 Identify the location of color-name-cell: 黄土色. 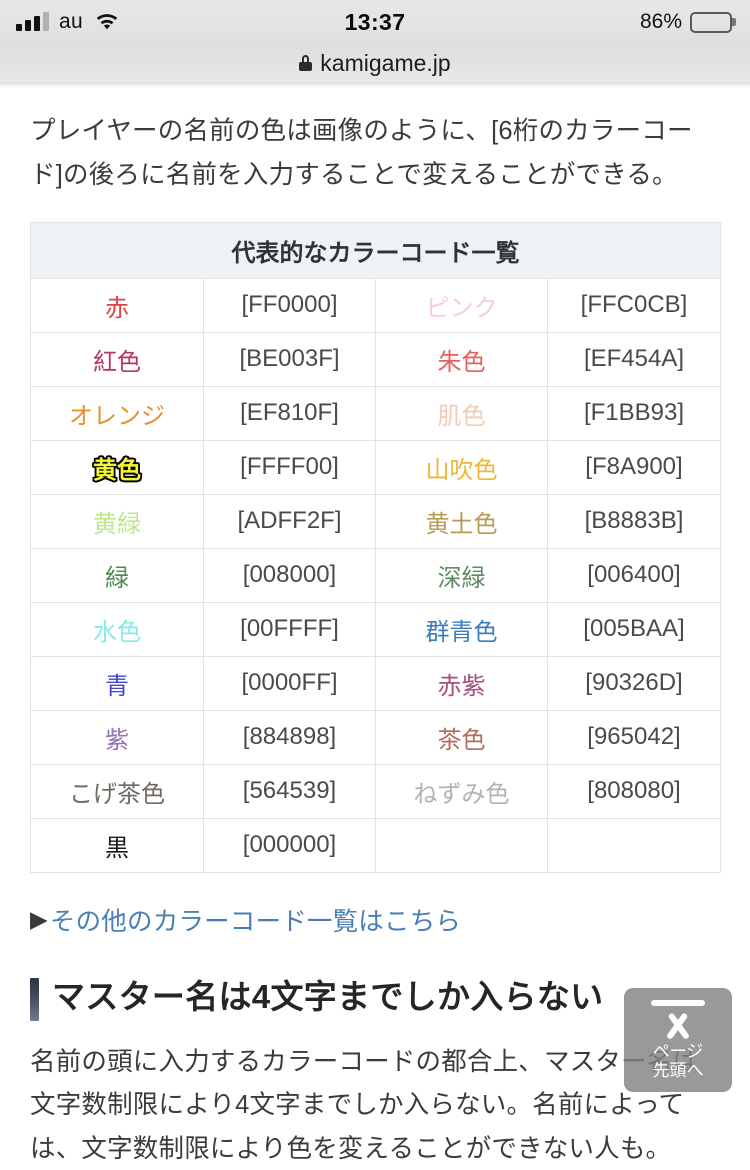
(461, 521).